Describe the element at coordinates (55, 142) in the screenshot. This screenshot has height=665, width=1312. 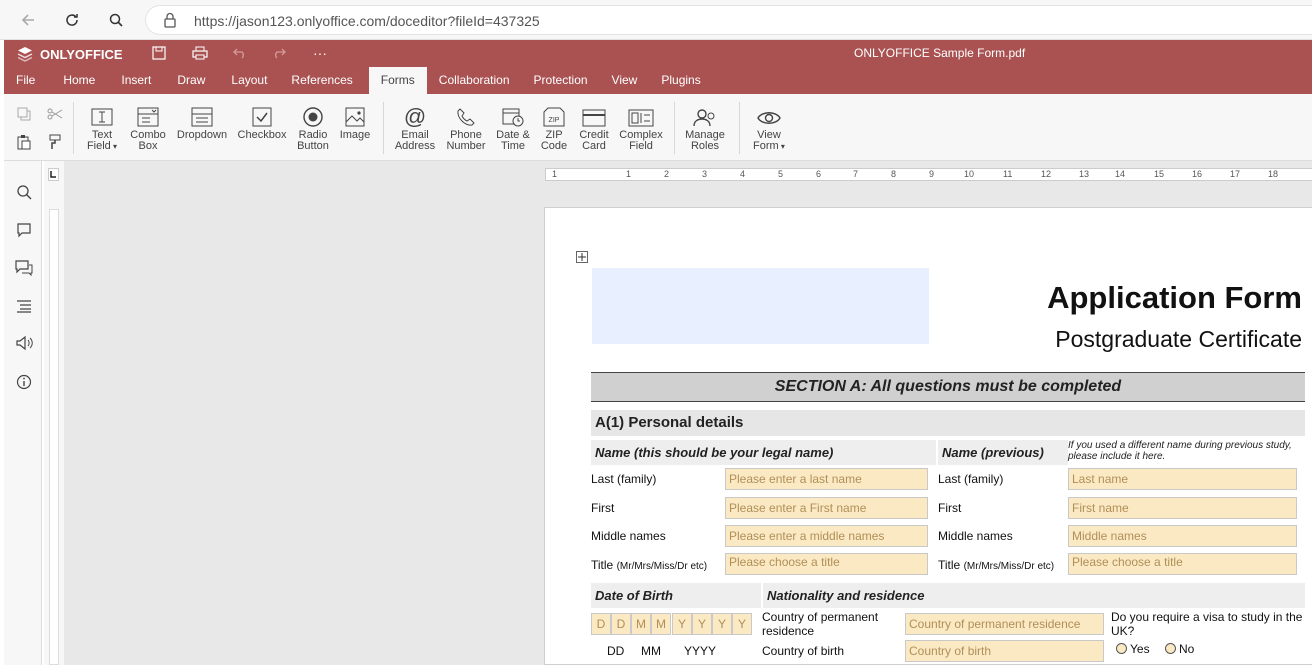
I see `format-painter-icon` at that location.